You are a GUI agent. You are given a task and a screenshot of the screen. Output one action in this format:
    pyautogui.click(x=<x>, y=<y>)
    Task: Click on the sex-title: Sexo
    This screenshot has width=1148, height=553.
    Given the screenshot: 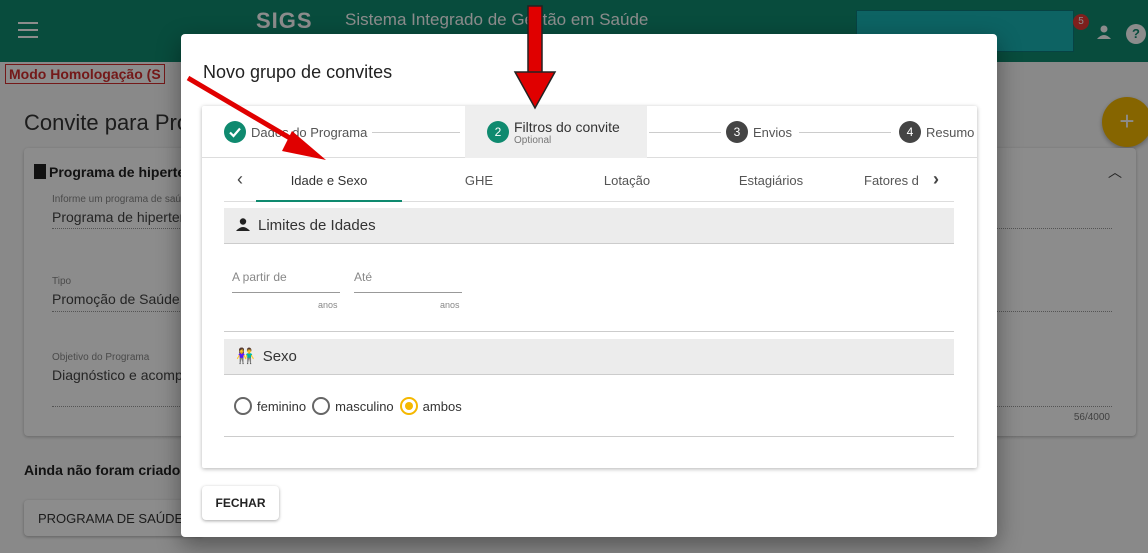 What is the action you would take?
    pyautogui.click(x=279, y=356)
    